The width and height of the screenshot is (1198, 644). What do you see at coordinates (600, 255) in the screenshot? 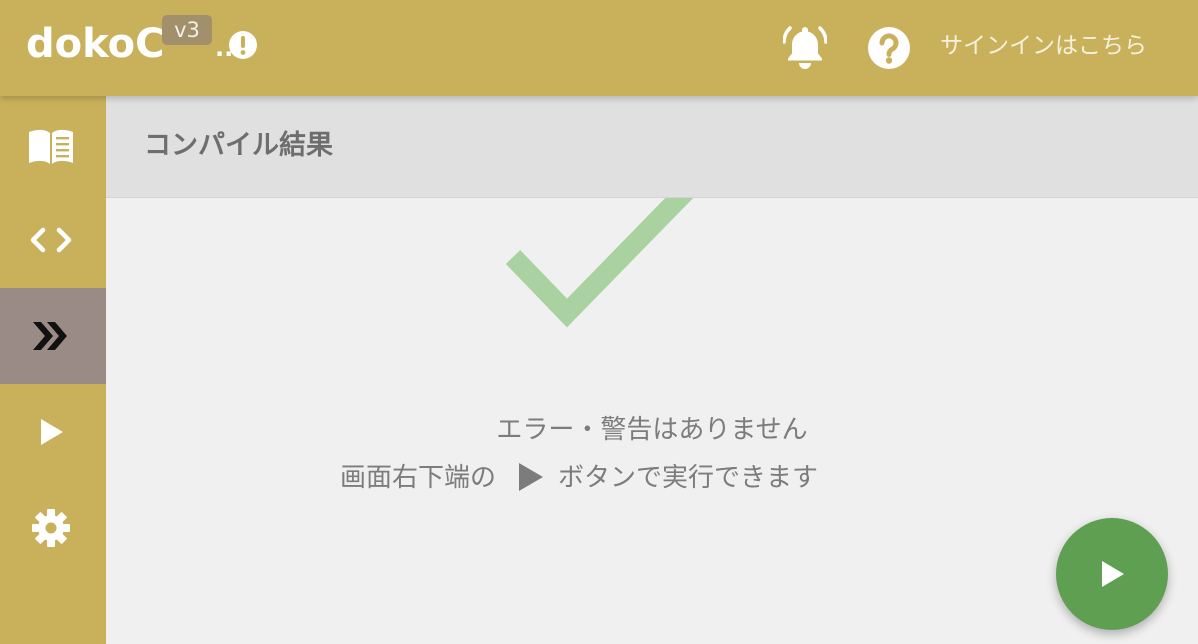
I see `check-icon` at bounding box center [600, 255].